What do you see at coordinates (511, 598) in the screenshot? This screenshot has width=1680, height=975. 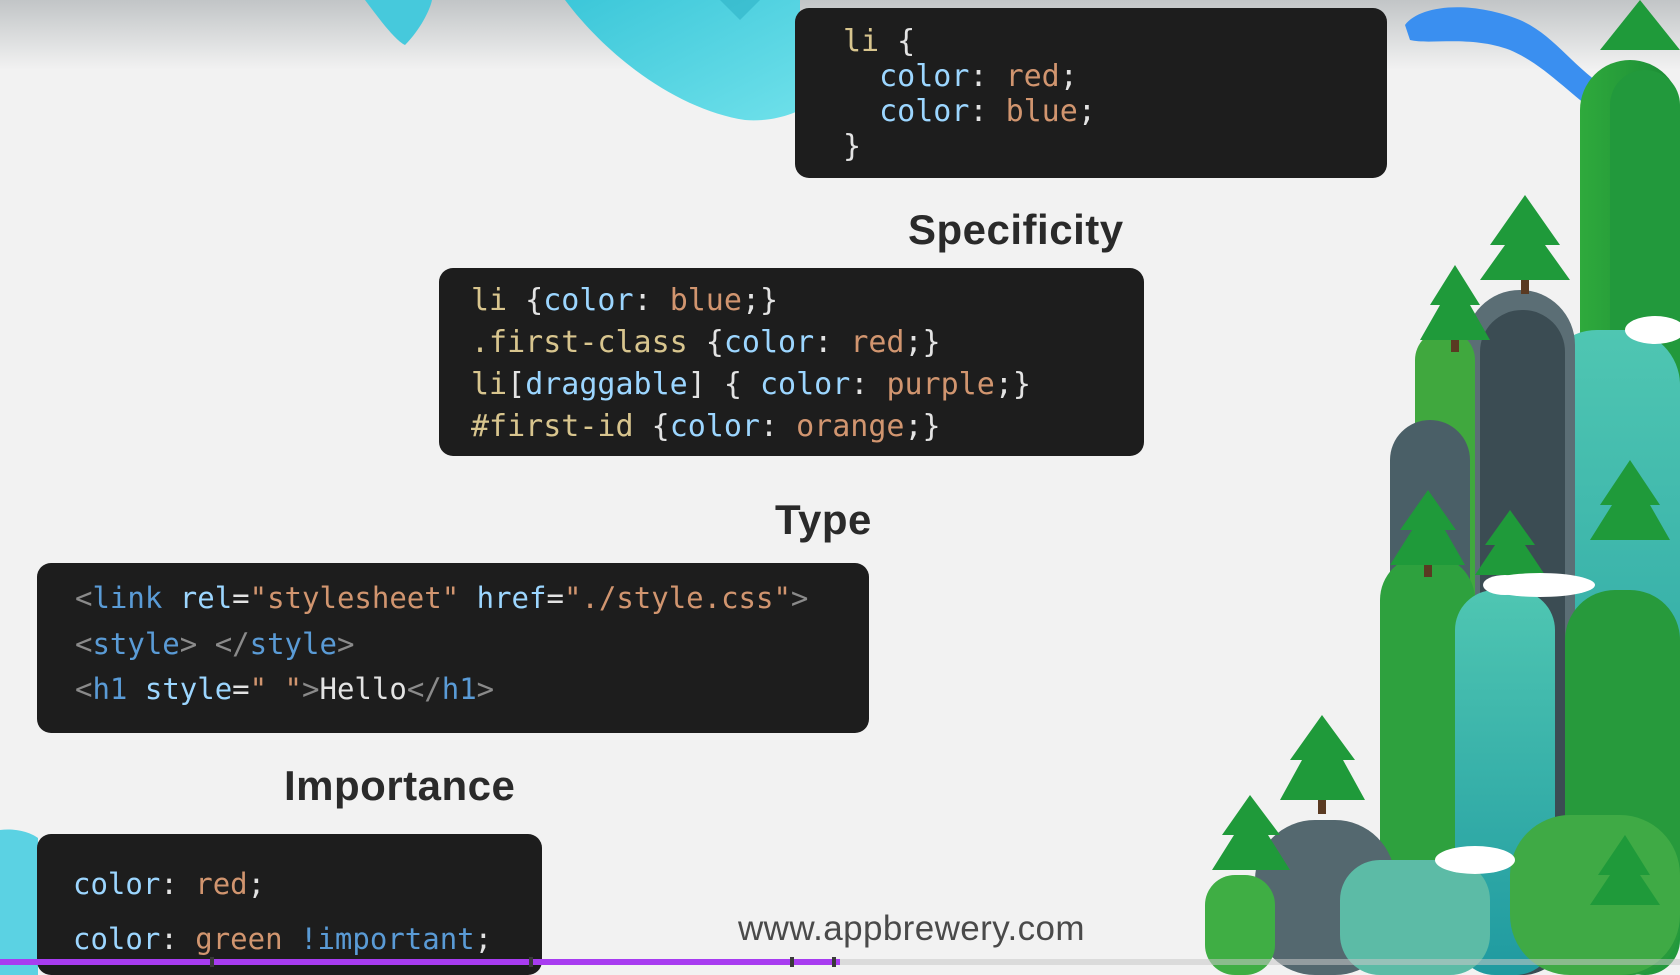 I see `code-token: href` at bounding box center [511, 598].